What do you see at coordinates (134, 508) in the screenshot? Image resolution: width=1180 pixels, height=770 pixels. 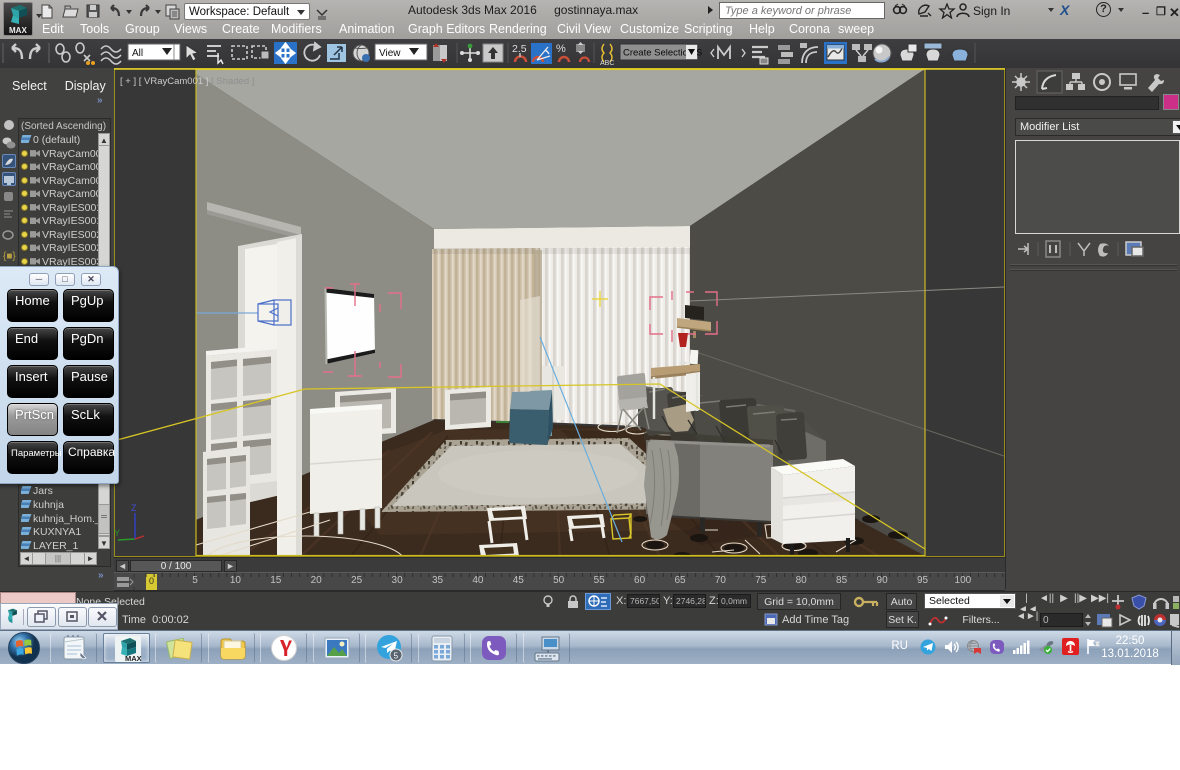 I see `svg-text: Z` at bounding box center [134, 508].